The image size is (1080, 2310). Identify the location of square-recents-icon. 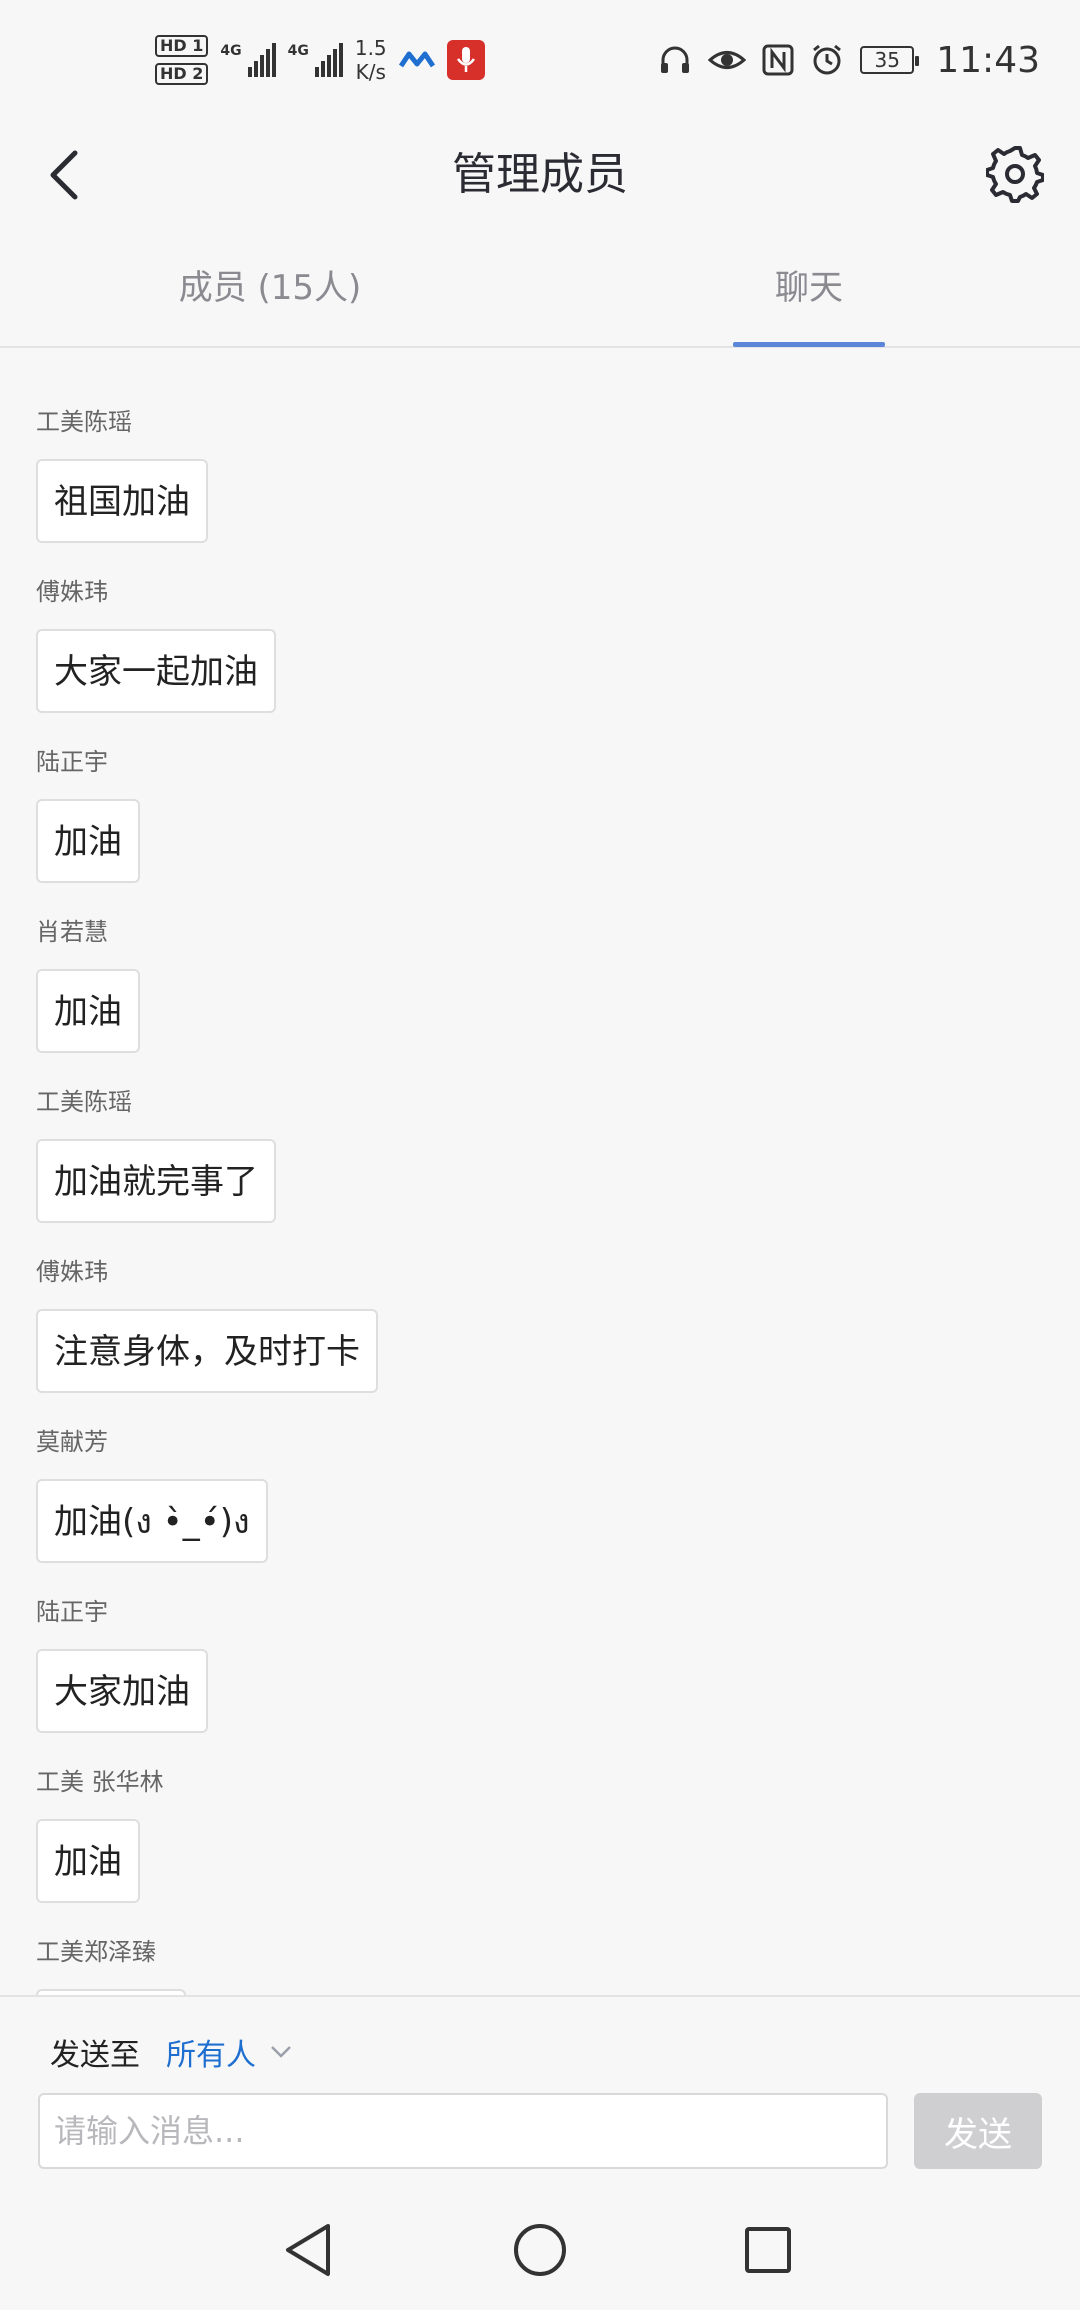
(768, 2250).